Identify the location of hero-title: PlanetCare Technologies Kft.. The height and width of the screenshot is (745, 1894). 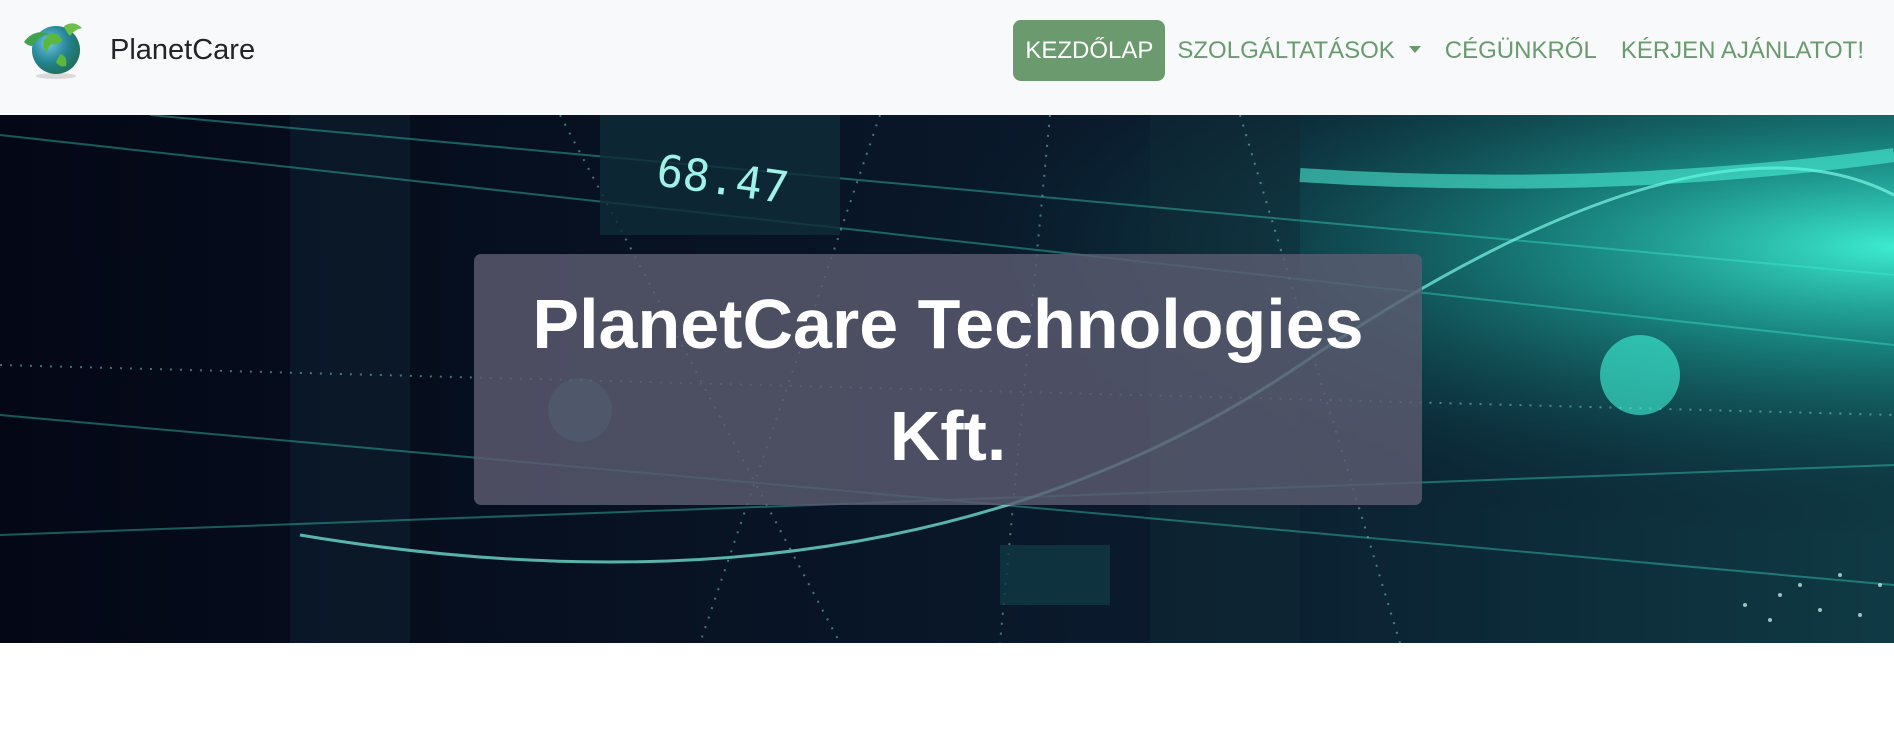
(948, 379).